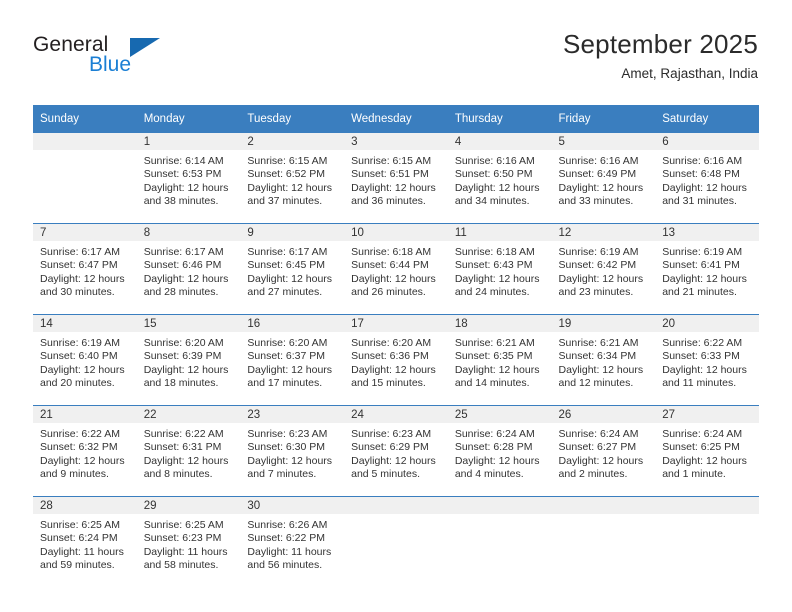  I want to click on sunset-text: Sunset: 6:36 PM, so click(390, 356).